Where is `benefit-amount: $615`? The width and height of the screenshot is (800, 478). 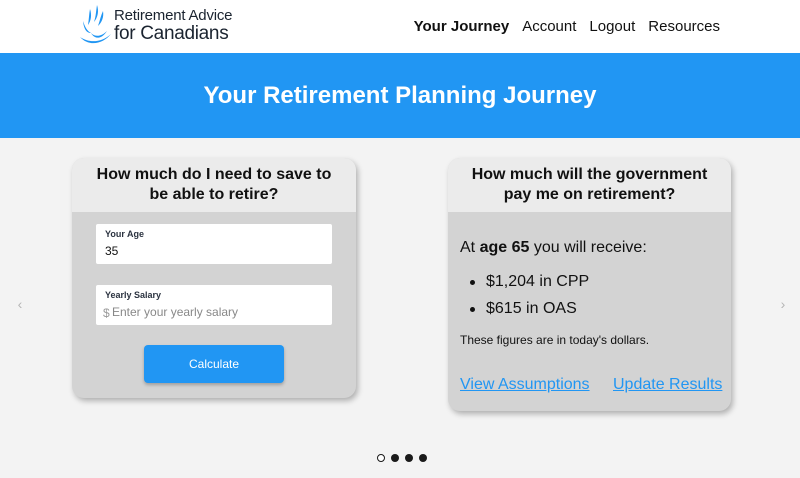
benefit-amount: $615 is located at coordinates (504, 308).